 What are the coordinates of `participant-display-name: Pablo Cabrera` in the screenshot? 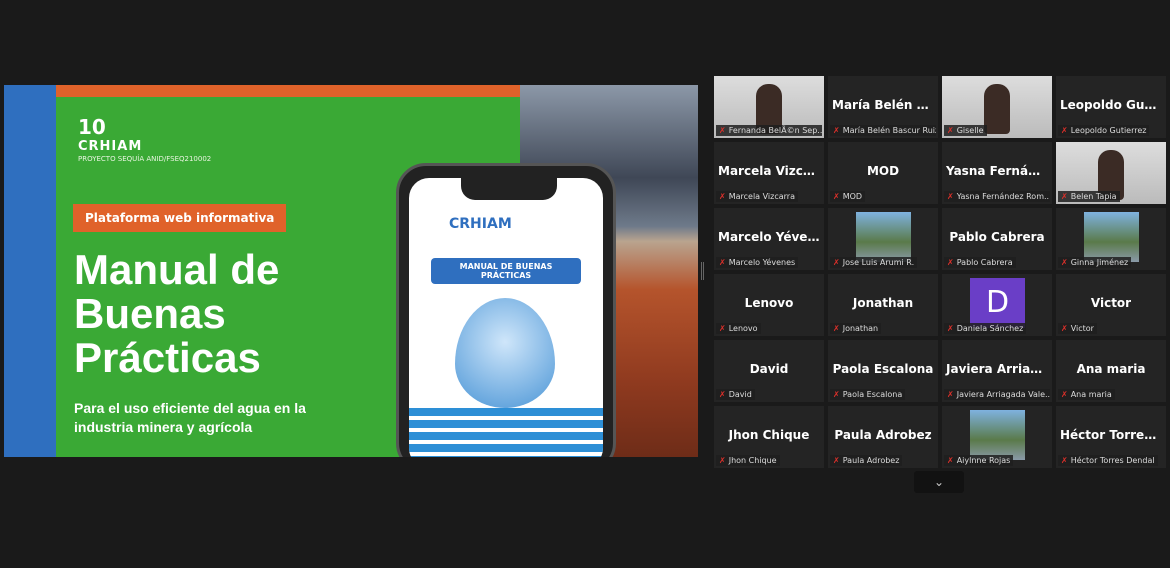 It's located at (997, 237).